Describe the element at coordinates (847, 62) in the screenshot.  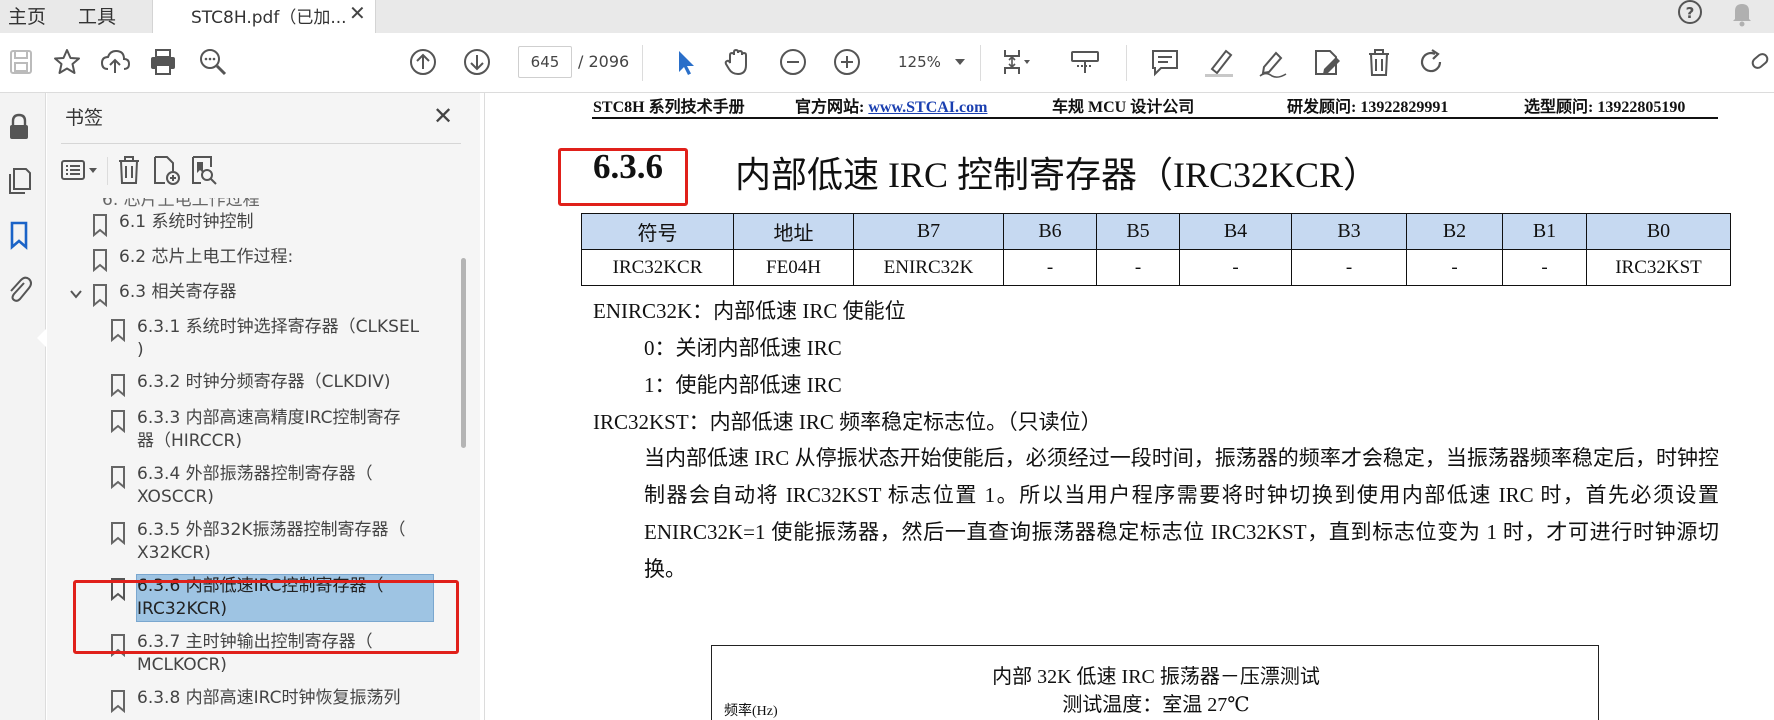
I see `zoom-in-icon` at that location.